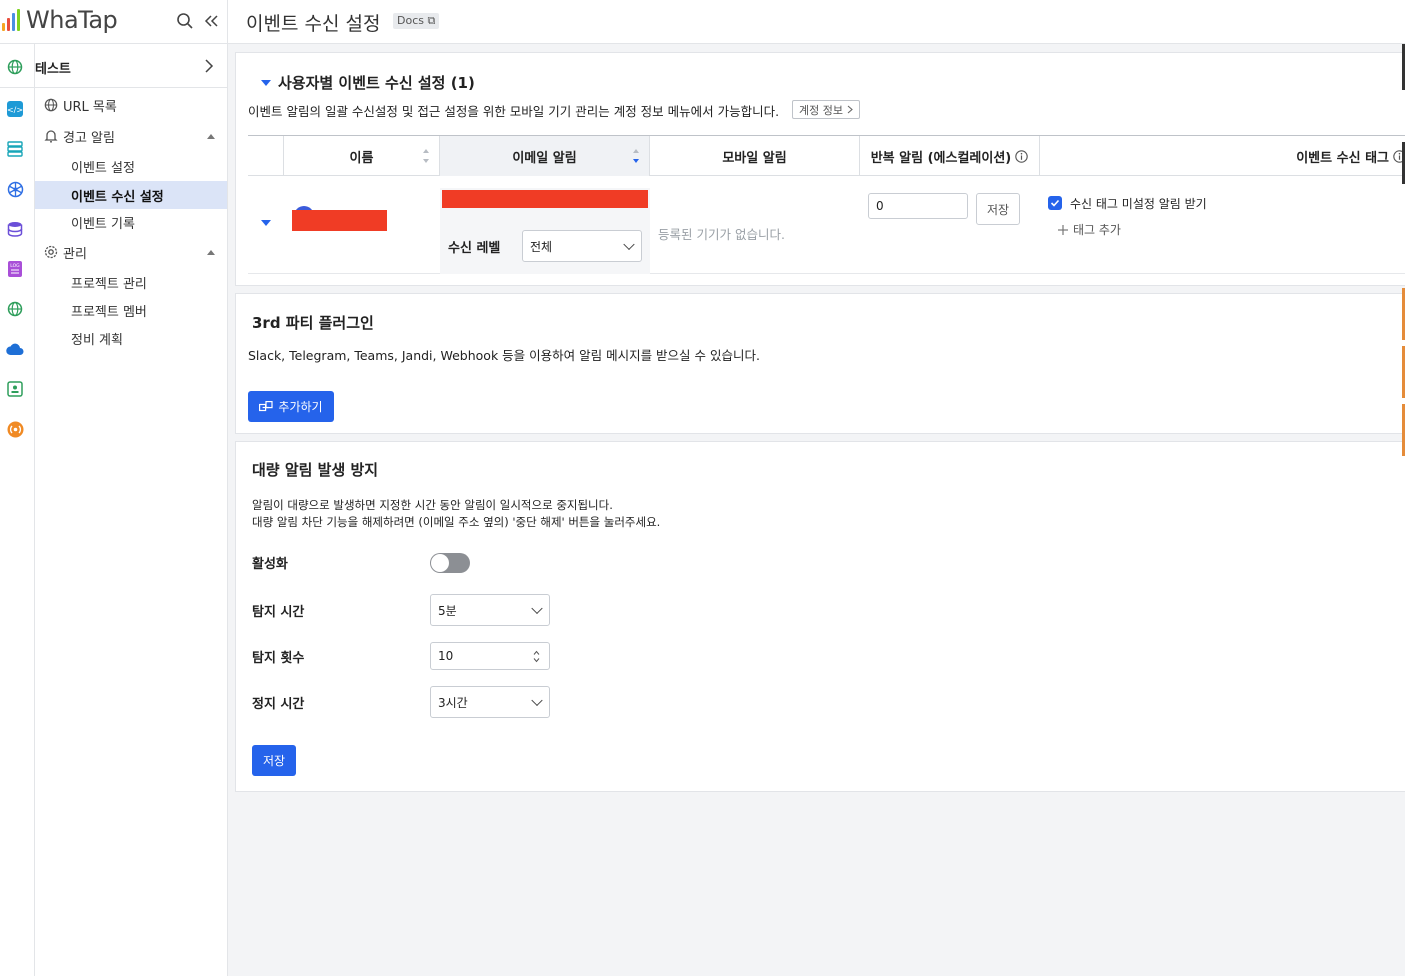  What do you see at coordinates (15, 266) in the screenshot?
I see `svg-text: LOG` at bounding box center [15, 266].